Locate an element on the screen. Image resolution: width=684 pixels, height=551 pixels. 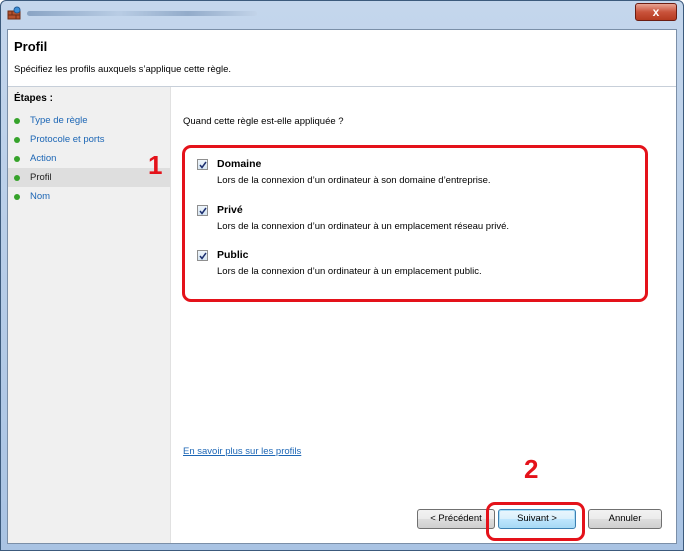
learn-more-profiles-link: En savoir plus sur les profils is located at coordinates (242, 451).